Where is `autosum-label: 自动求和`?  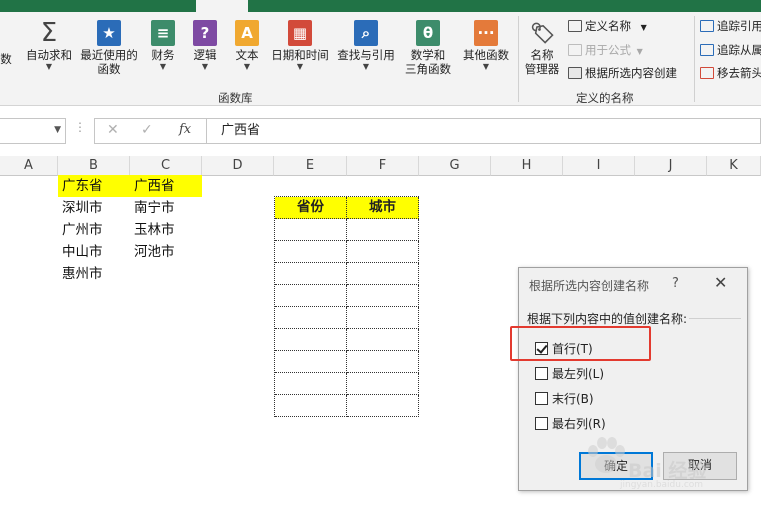
autosum-label: 自动求和 is located at coordinates (49, 55).